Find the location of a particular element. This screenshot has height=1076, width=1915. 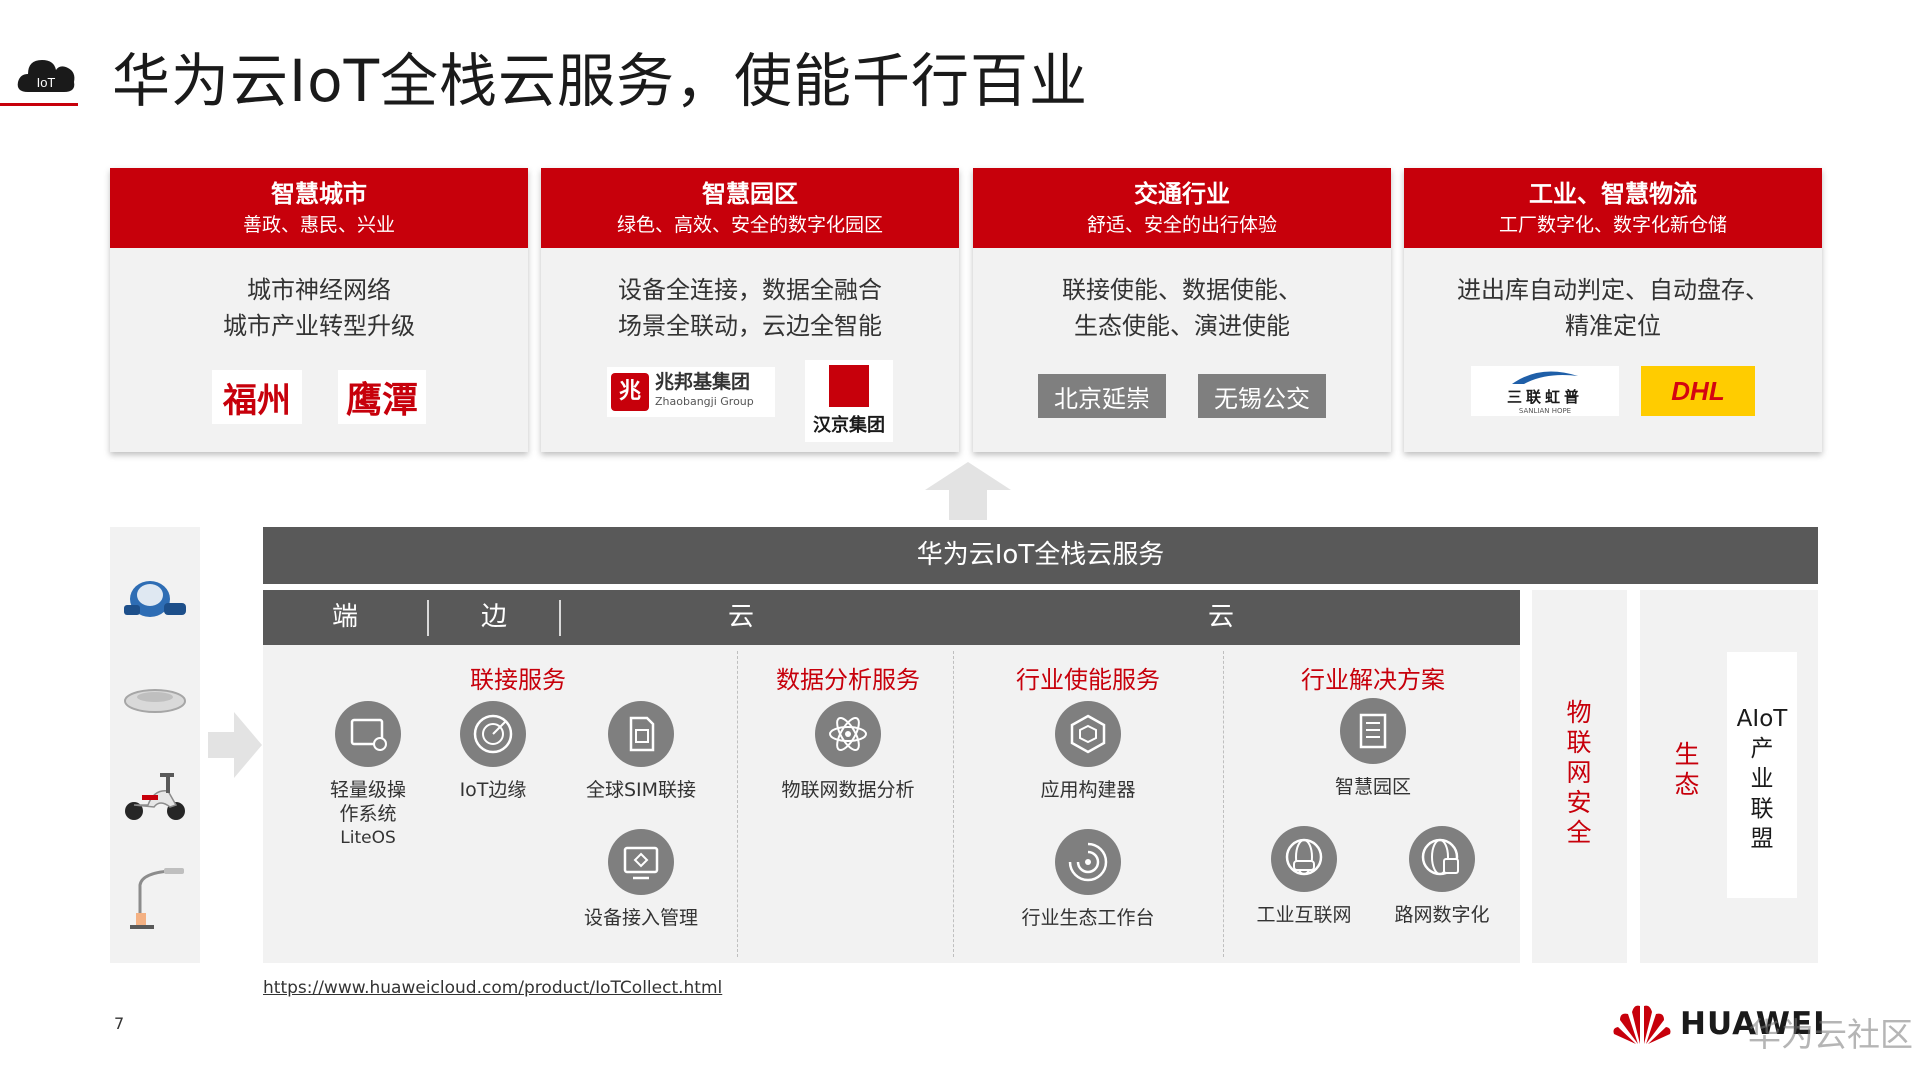

smoke-detector-icon is located at coordinates (155, 701).